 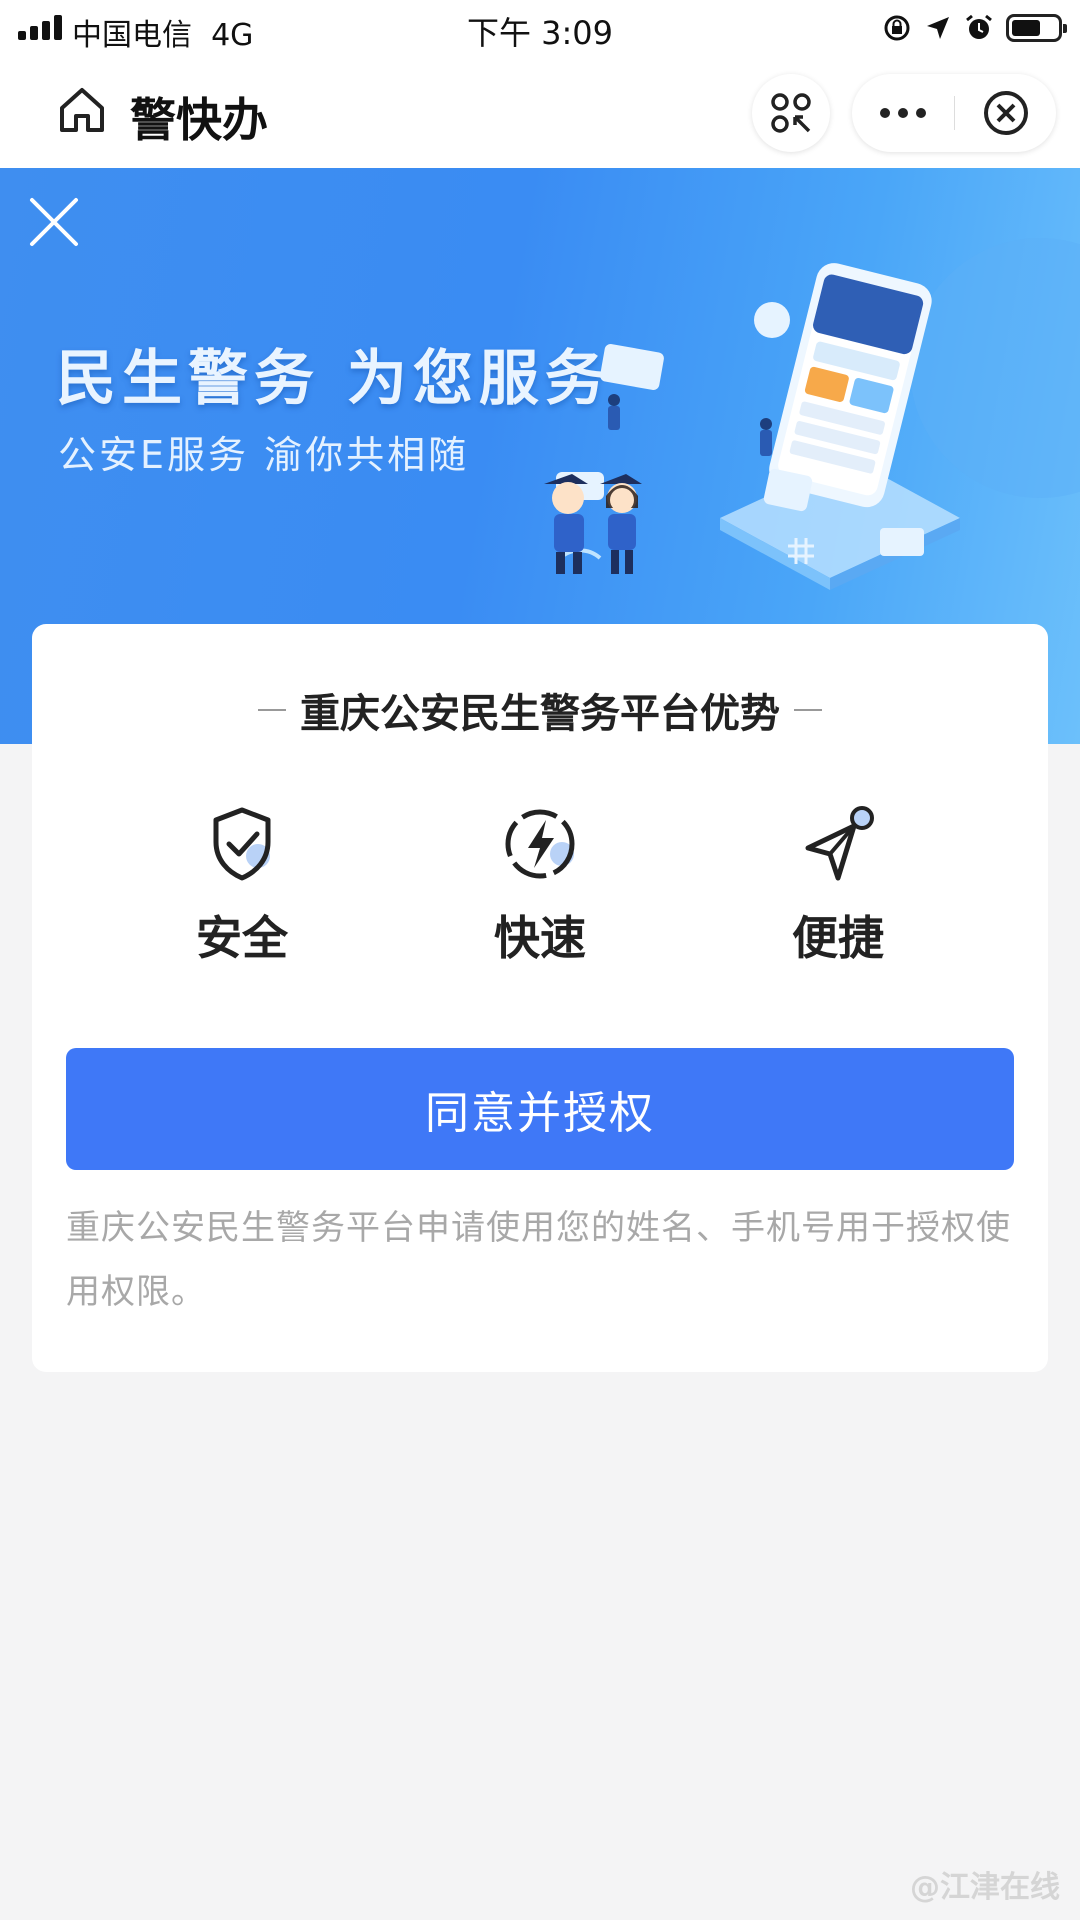 I want to click on paper-plane-icon, so click(x=839, y=843).